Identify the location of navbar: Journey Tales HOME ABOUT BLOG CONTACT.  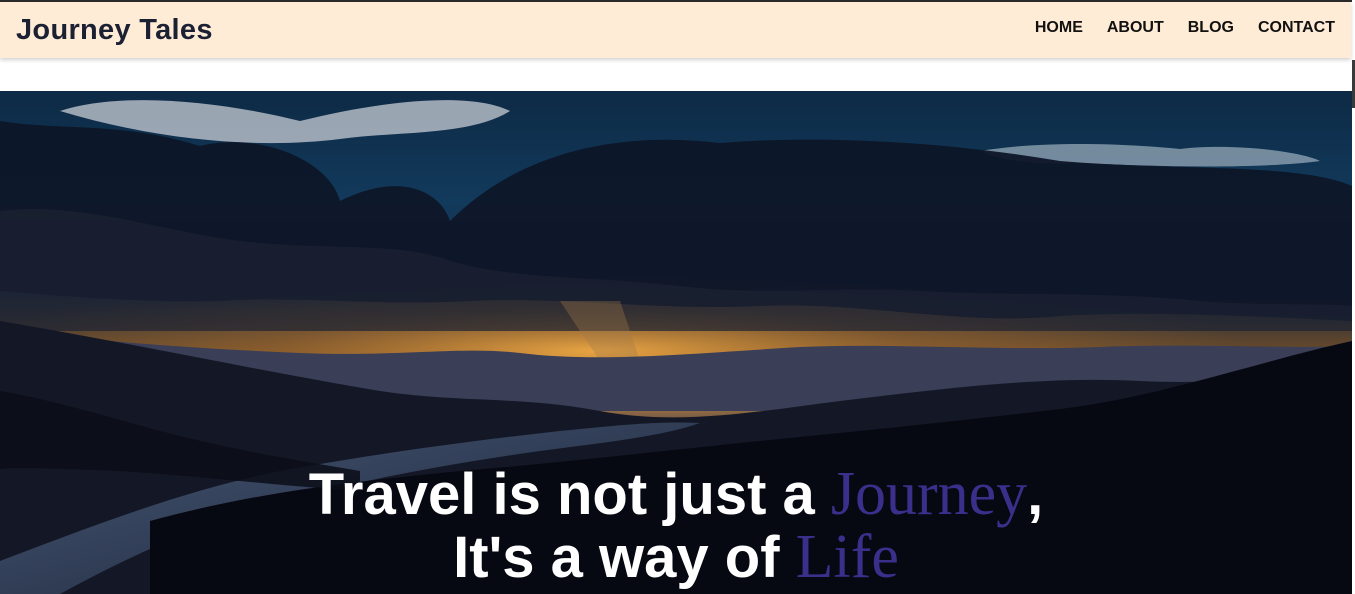
(675, 30).